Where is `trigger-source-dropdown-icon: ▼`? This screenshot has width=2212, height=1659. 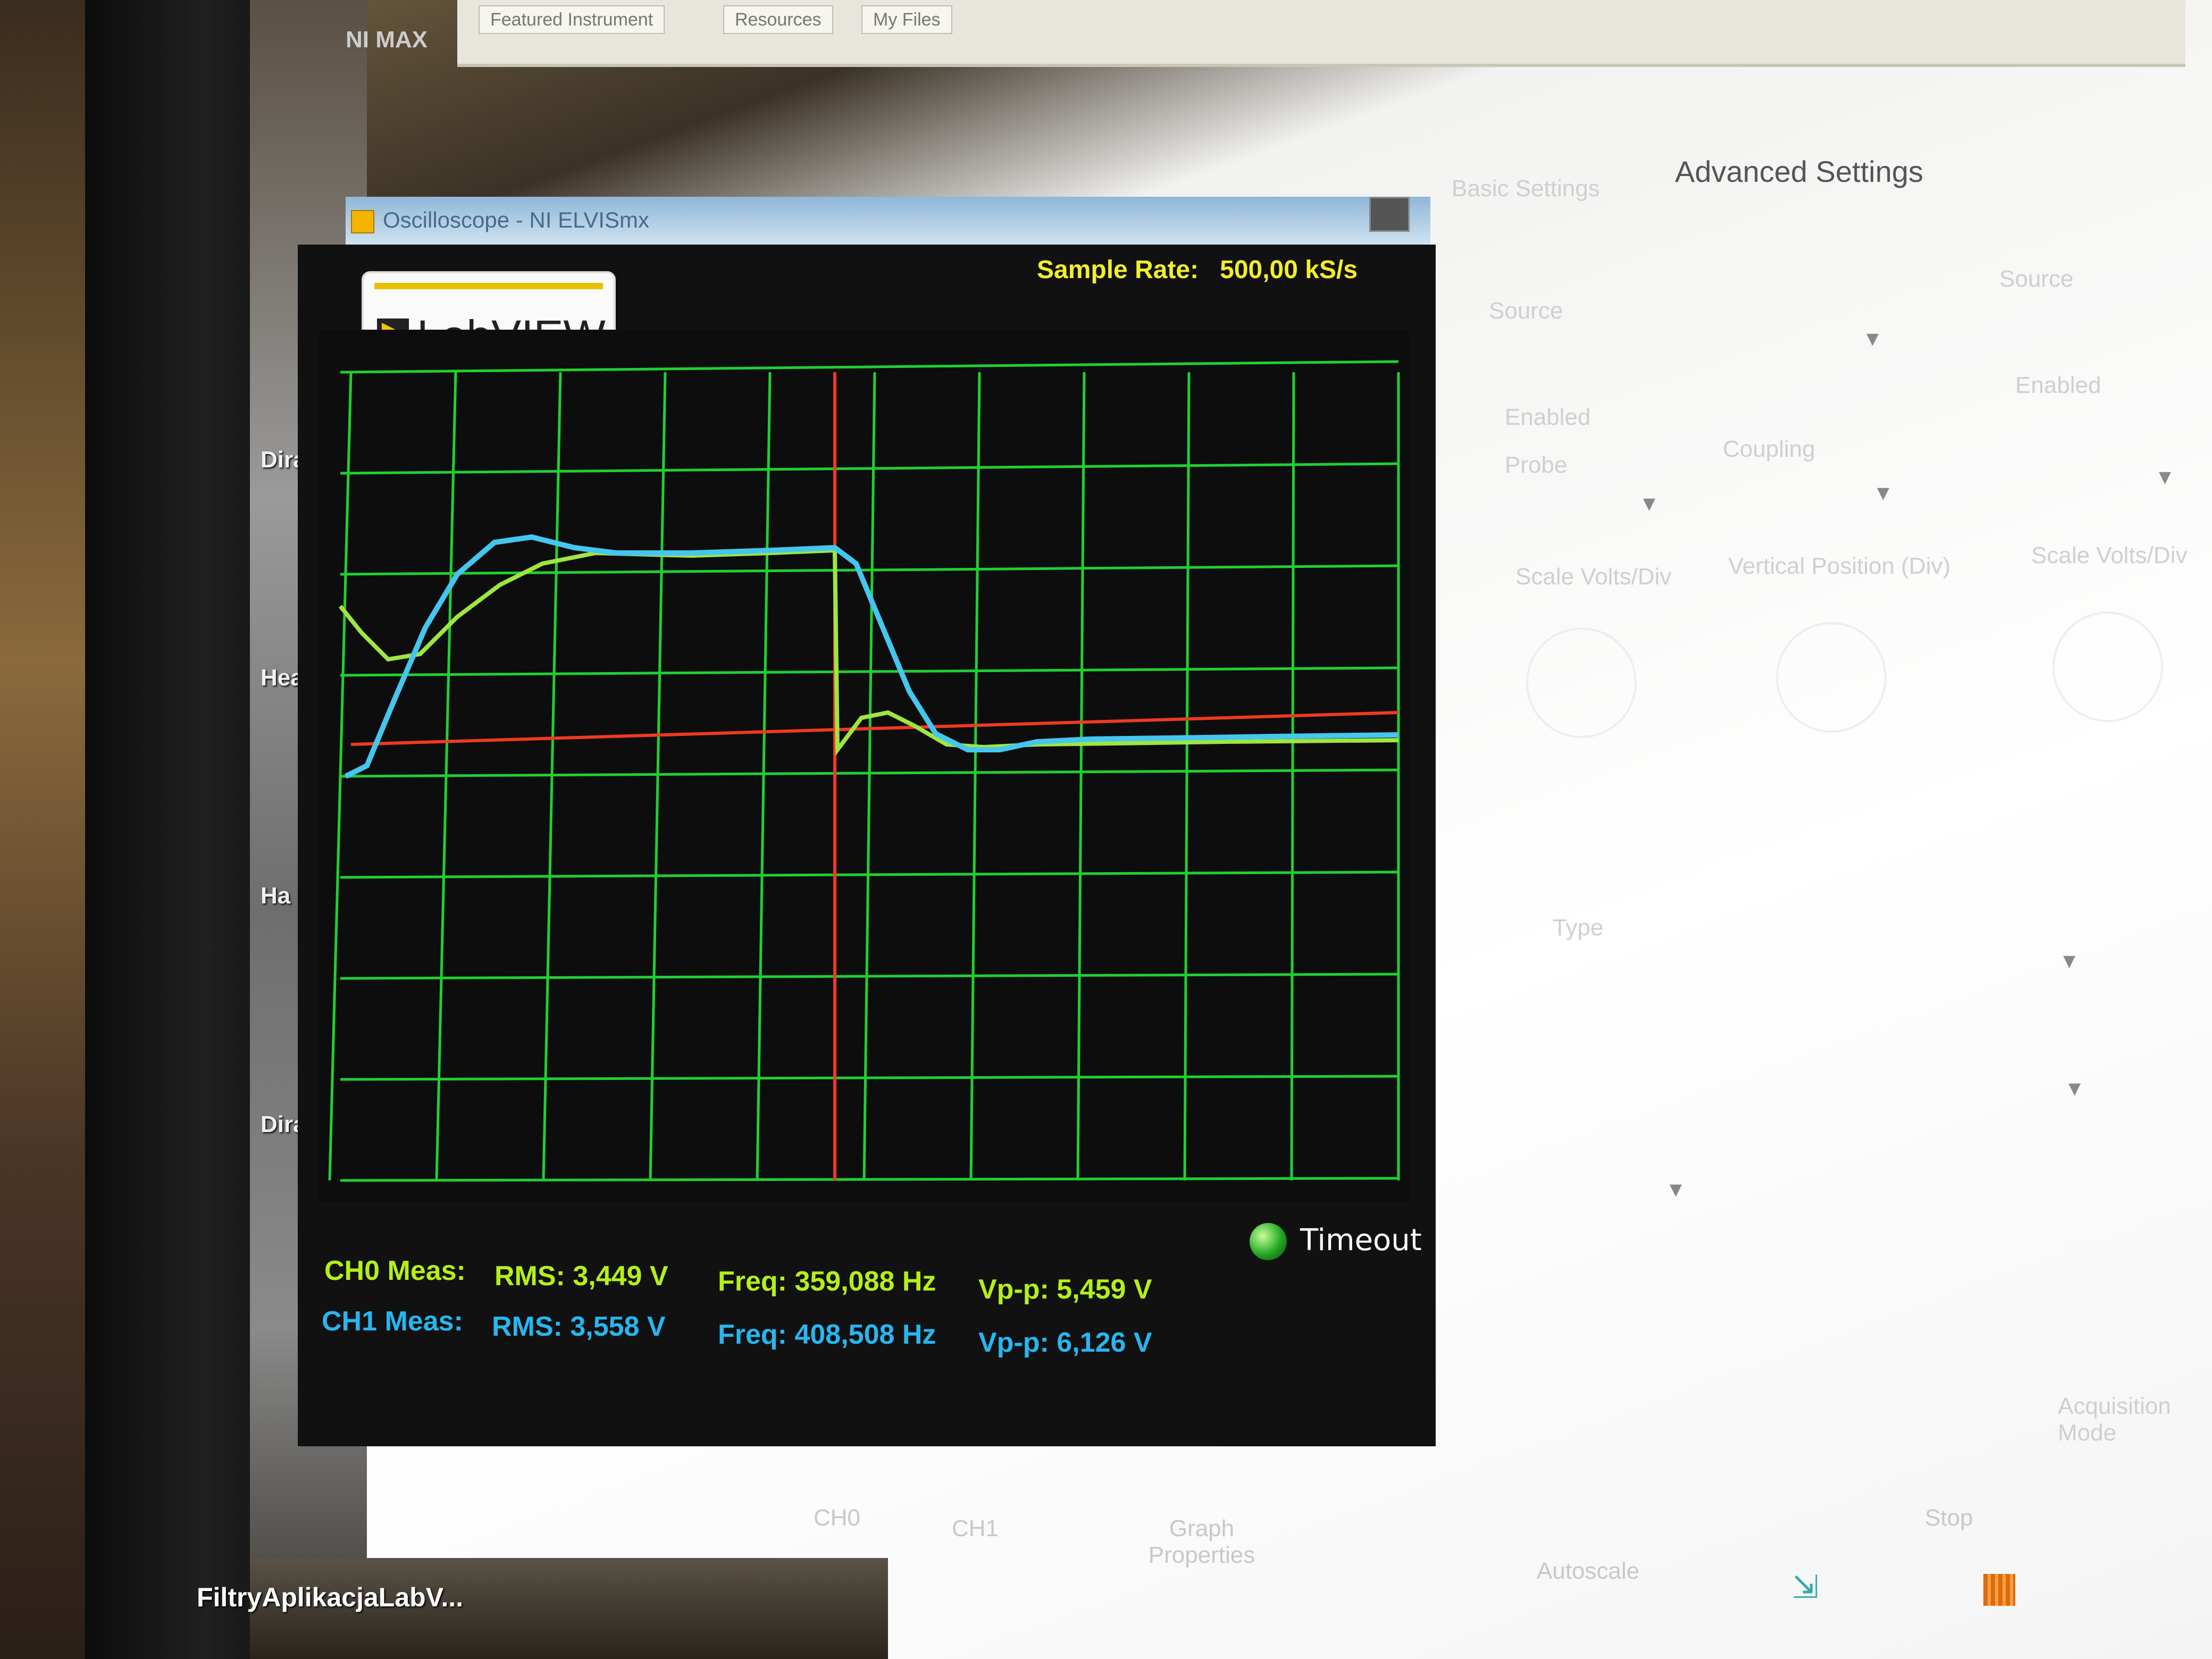 trigger-source-dropdown-icon: ▼ is located at coordinates (2074, 1088).